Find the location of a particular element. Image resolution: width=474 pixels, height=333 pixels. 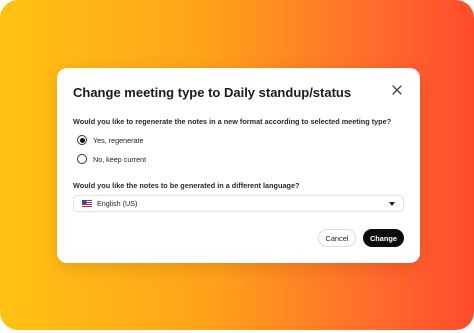

radio-label-yes: Yes, regenerate is located at coordinates (118, 140).